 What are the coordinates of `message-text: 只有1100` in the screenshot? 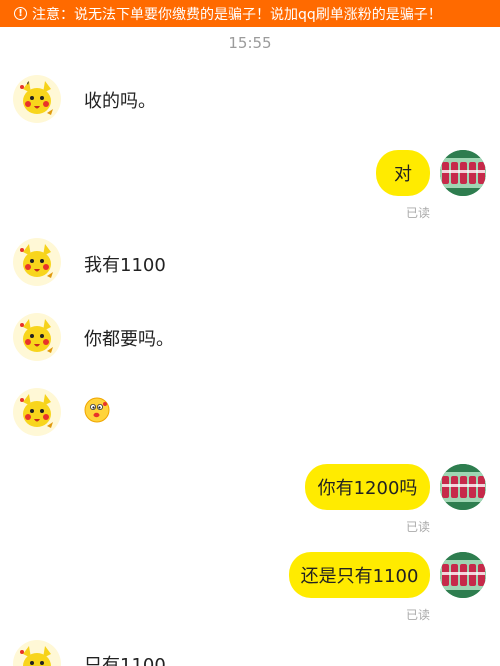 It's located at (125, 660).